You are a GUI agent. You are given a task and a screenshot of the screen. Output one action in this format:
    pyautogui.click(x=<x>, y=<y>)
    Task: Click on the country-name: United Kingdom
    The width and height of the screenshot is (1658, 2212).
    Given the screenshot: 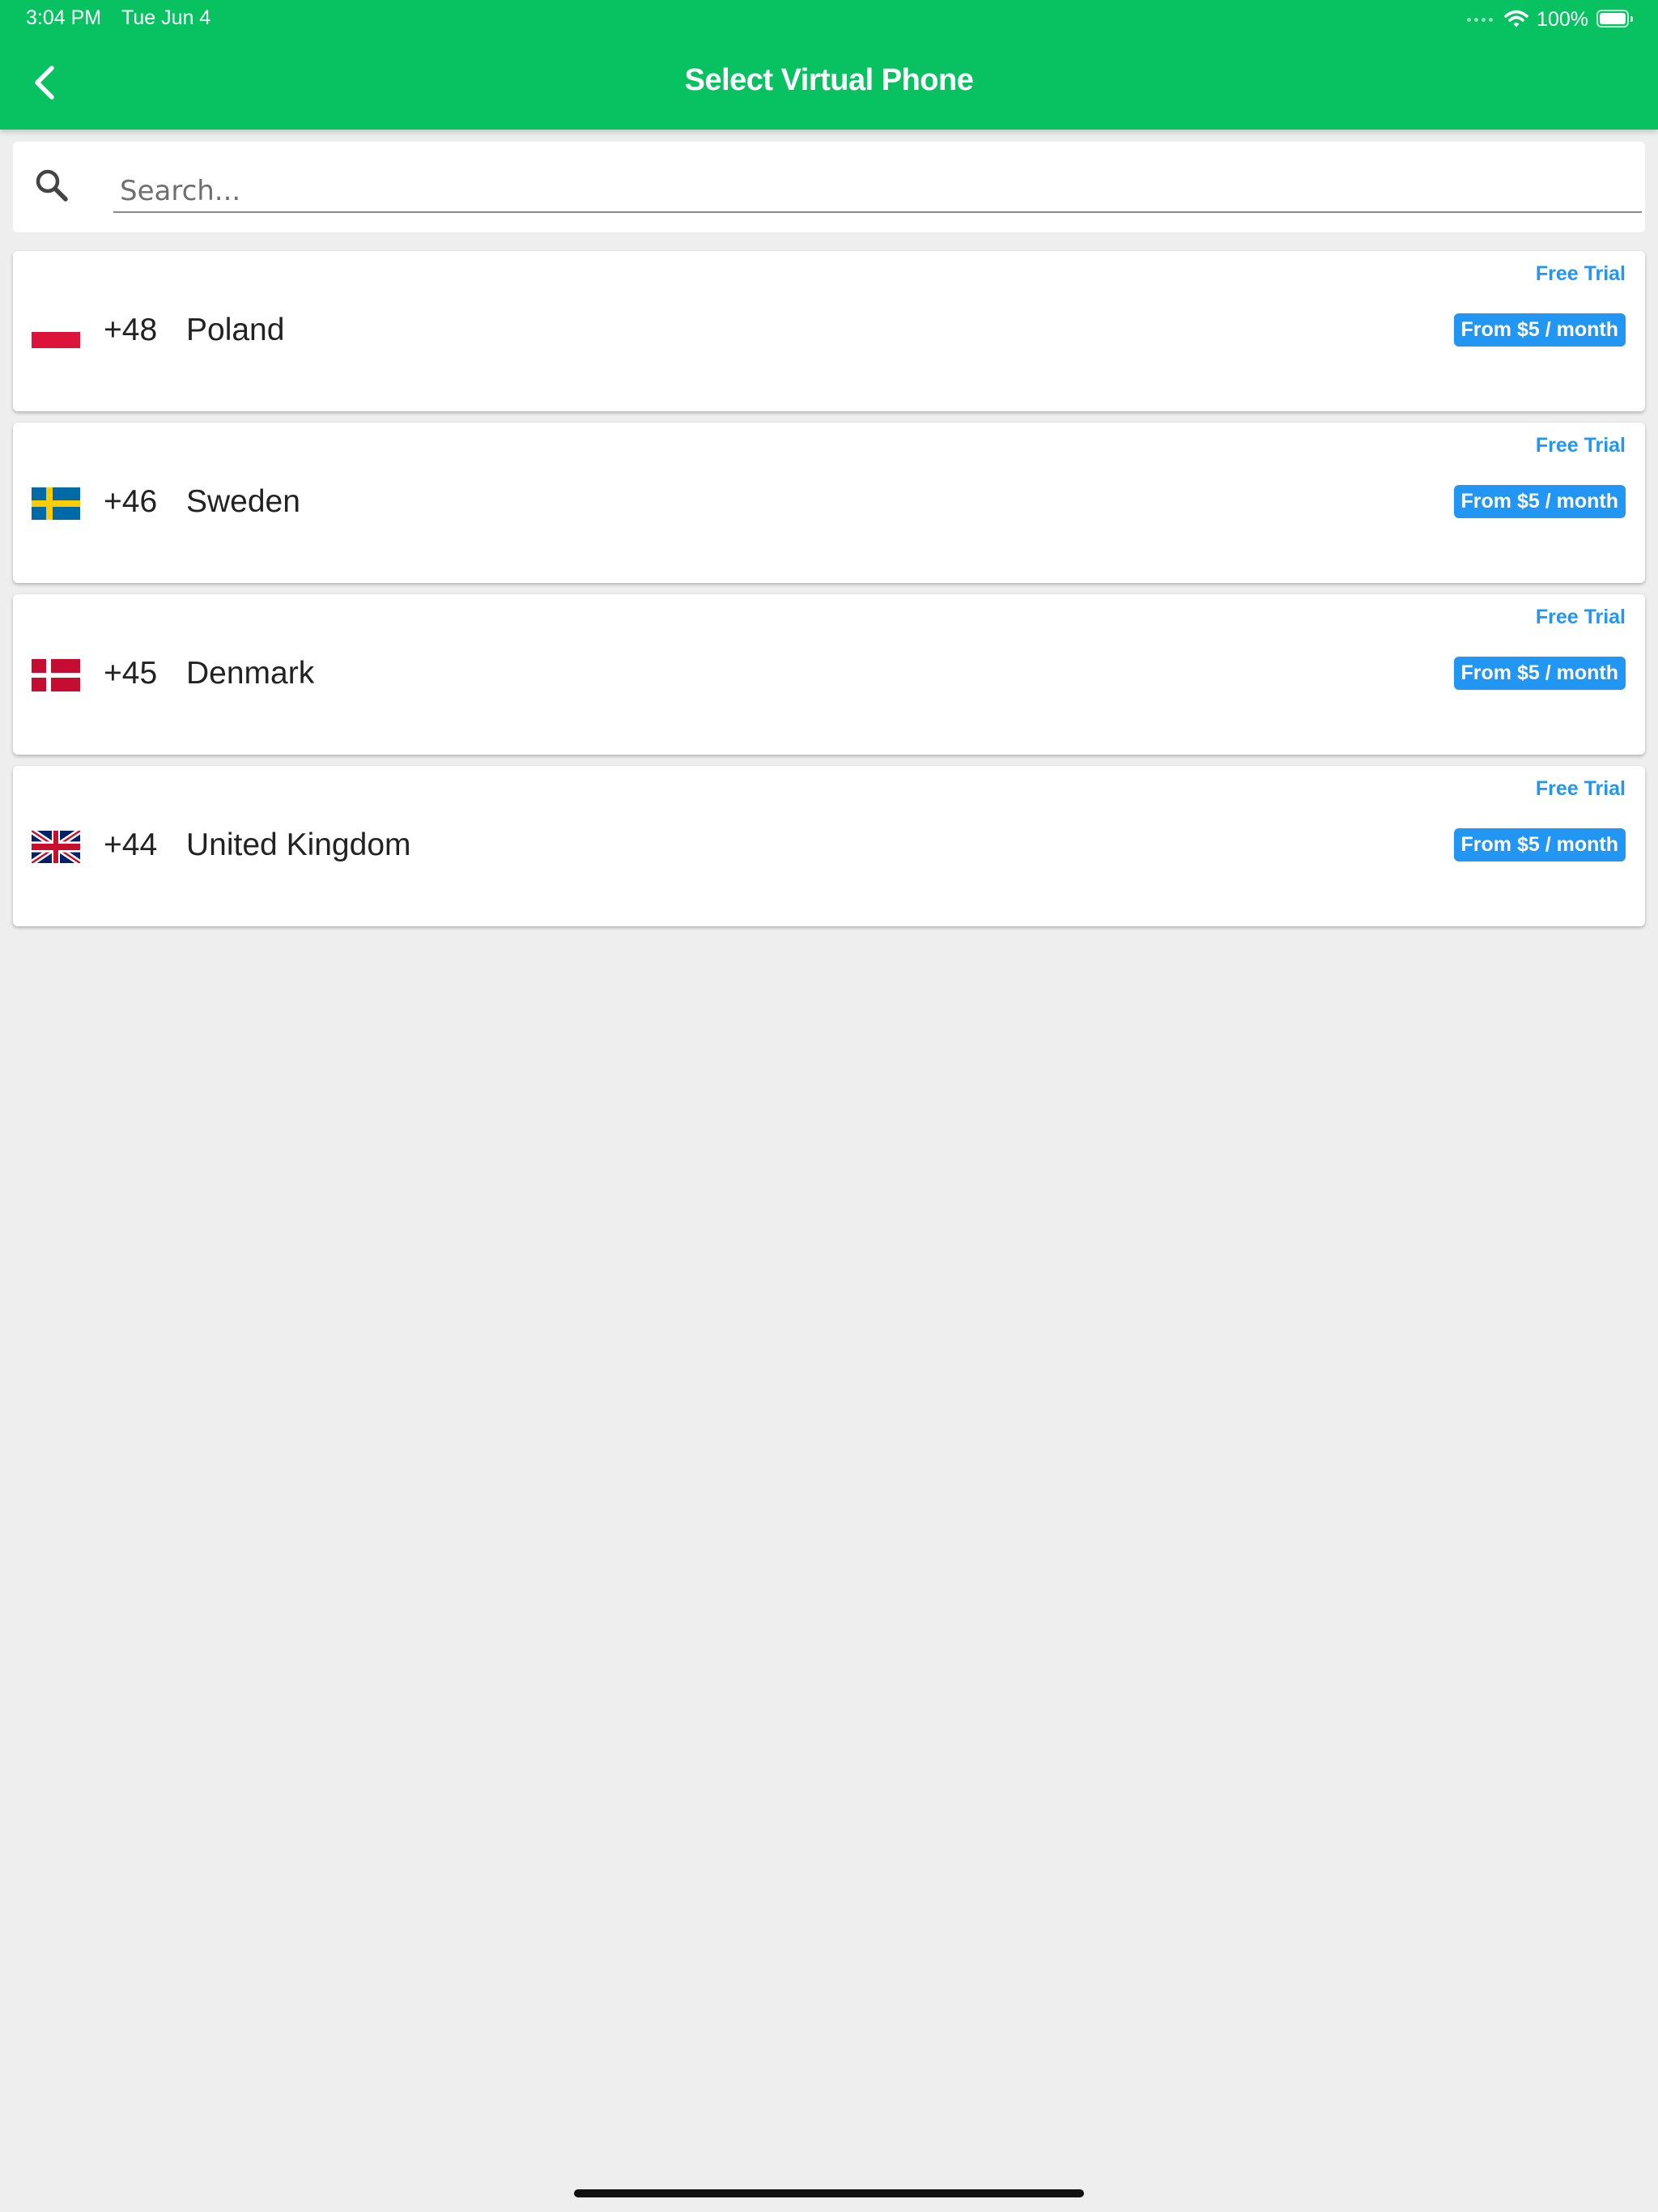 What is the action you would take?
    pyautogui.click(x=298, y=844)
    